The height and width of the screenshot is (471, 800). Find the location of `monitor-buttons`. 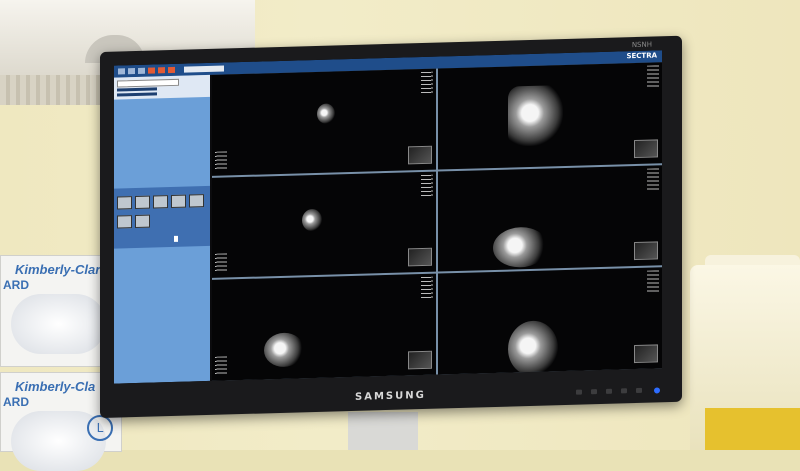

monitor-buttons is located at coordinates (609, 391).